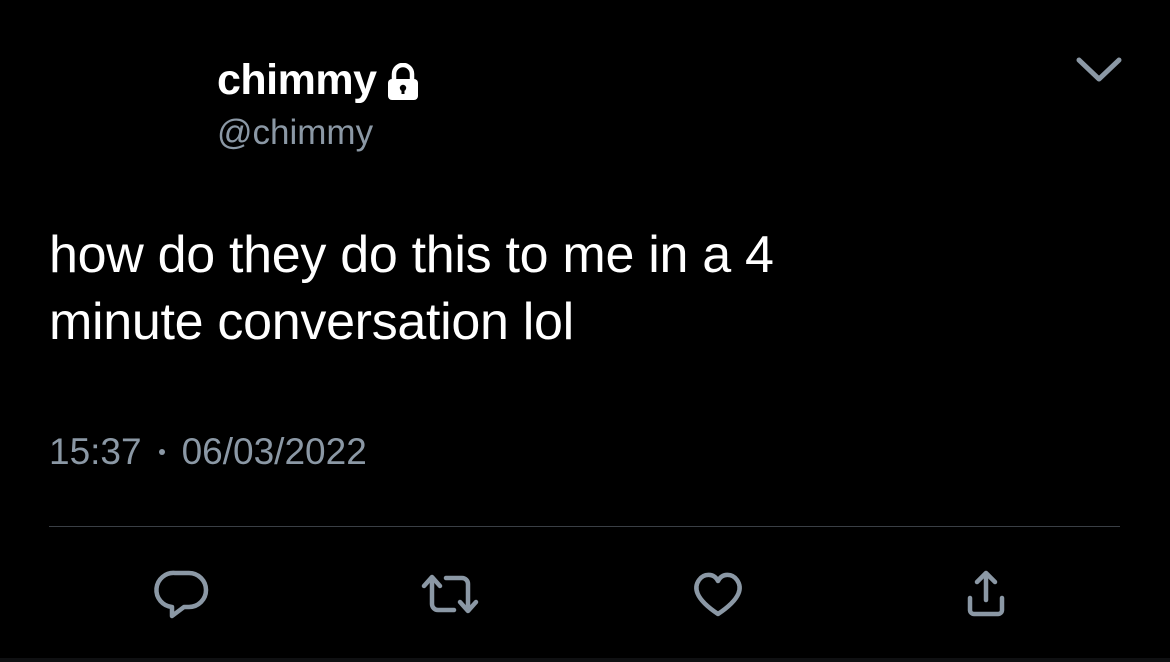 The image size is (1170, 662). What do you see at coordinates (318, 133) in the screenshot?
I see `user-handle: @chimmy` at bounding box center [318, 133].